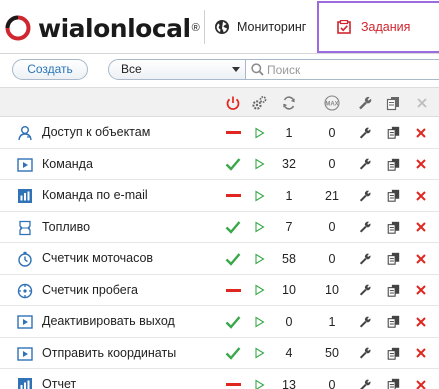 This screenshot has height=389, width=439. What do you see at coordinates (114, 28) in the screenshot?
I see `logo-wordmark: wialonlocal` at bounding box center [114, 28].